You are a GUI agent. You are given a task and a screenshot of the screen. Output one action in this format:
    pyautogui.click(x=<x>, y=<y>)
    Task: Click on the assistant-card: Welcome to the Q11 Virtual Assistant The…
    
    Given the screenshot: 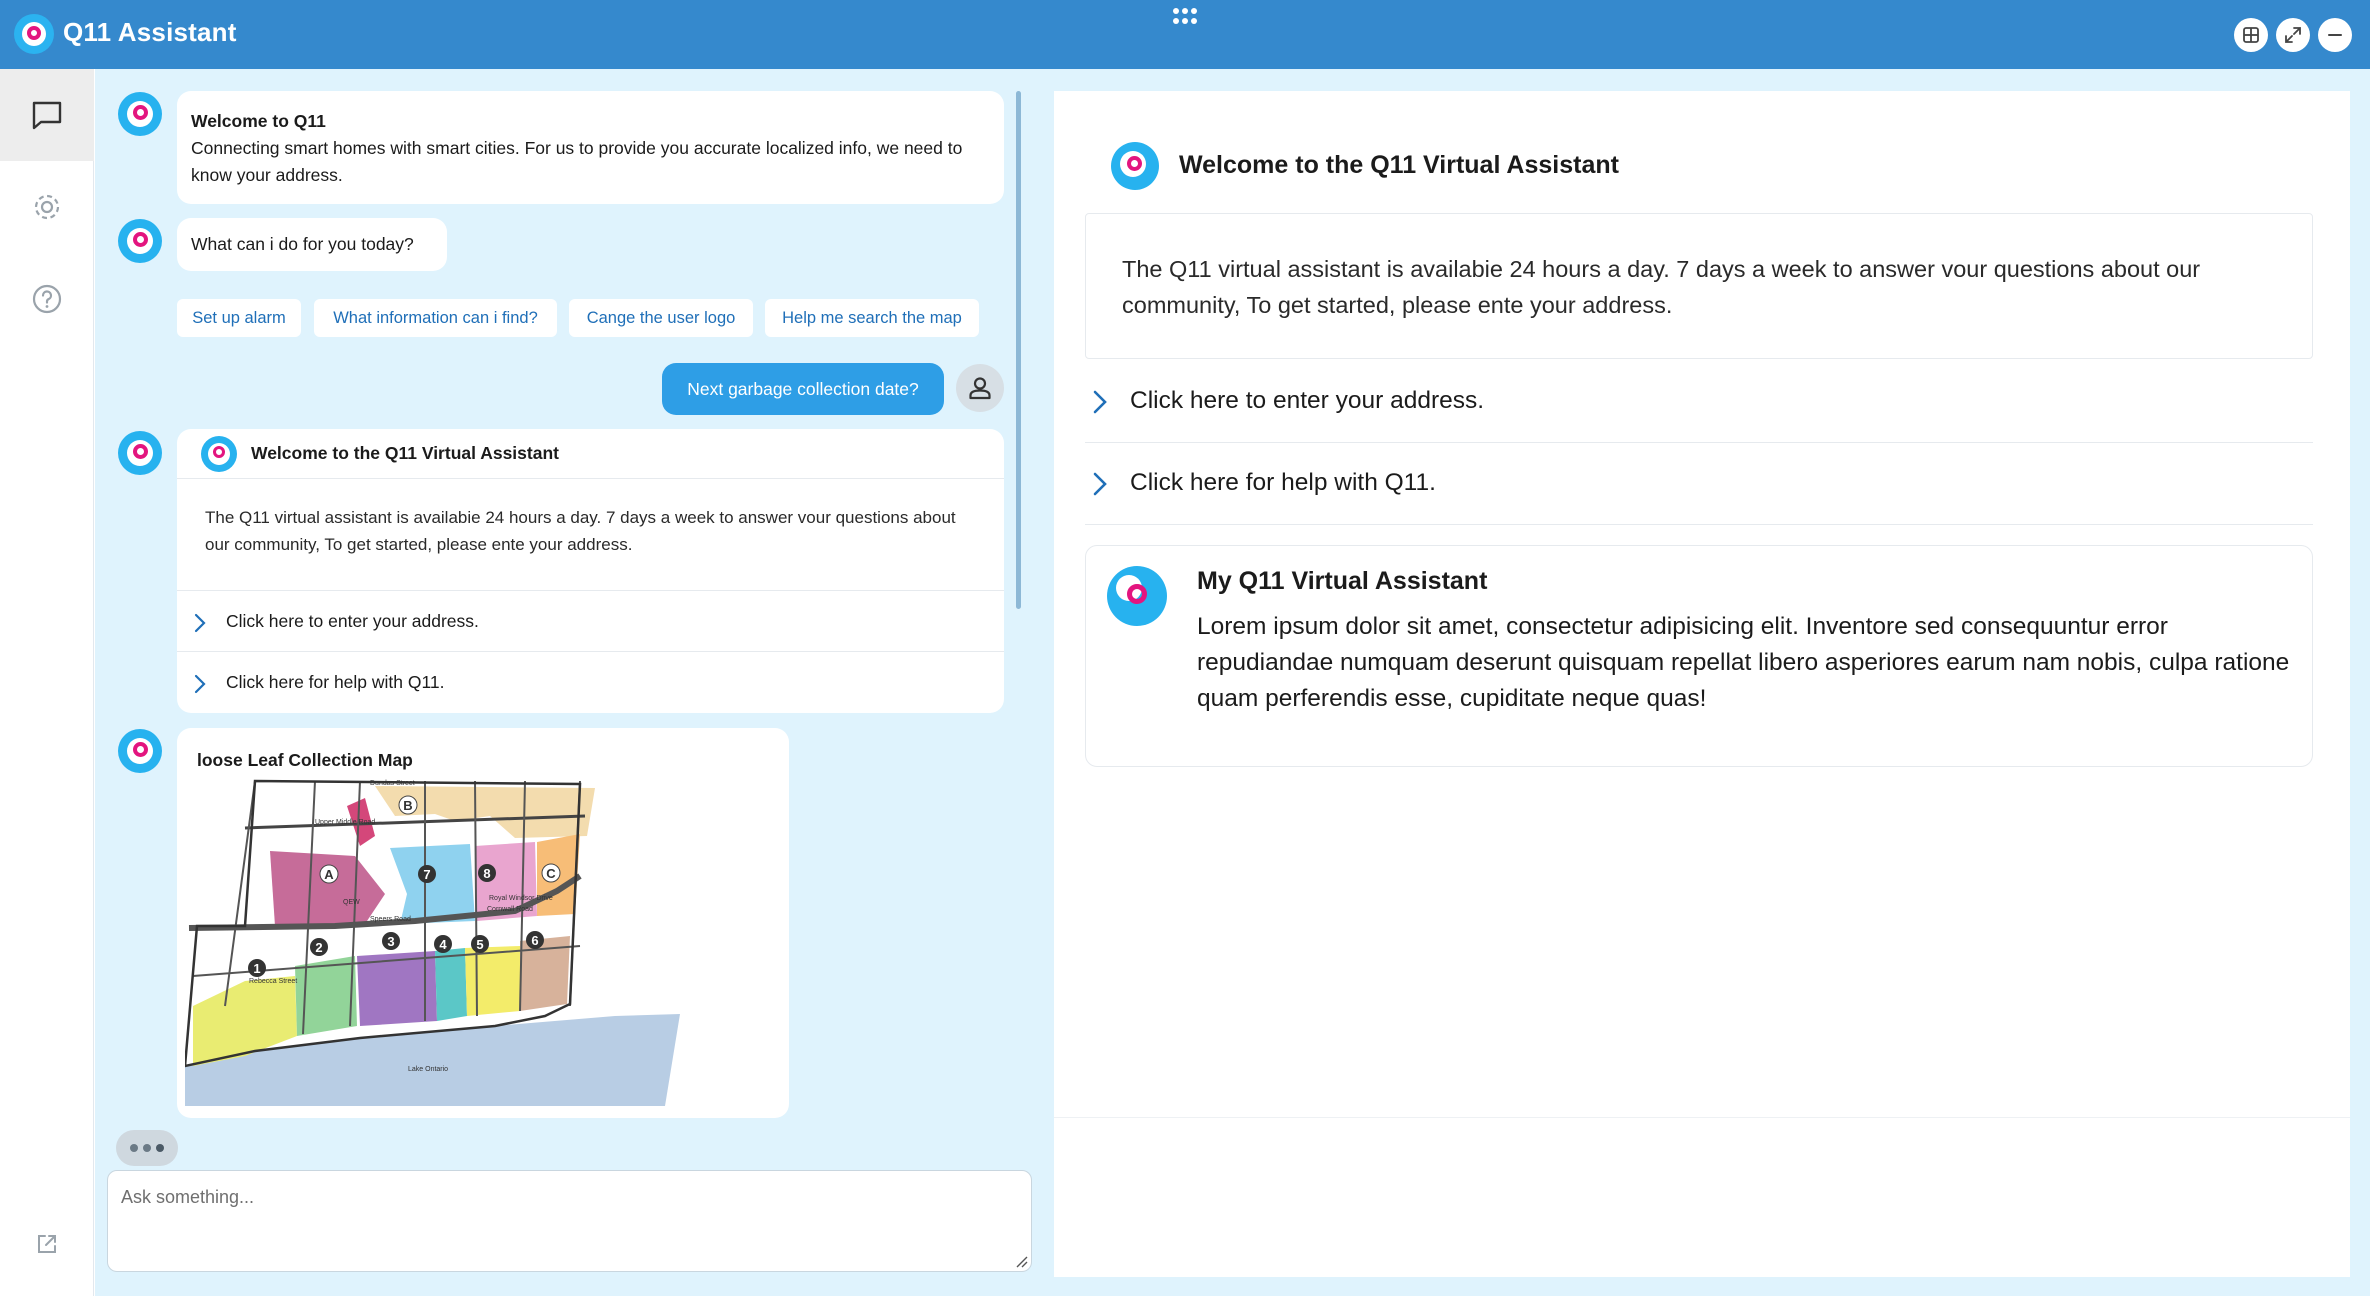 What is the action you would take?
    pyautogui.click(x=590, y=571)
    